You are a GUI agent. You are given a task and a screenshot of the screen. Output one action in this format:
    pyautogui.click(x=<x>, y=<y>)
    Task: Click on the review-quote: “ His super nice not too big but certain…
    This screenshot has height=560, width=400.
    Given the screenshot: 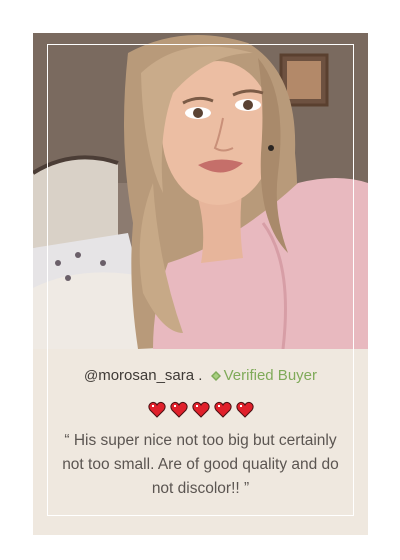 What is the action you would take?
    pyautogui.click(x=200, y=464)
    